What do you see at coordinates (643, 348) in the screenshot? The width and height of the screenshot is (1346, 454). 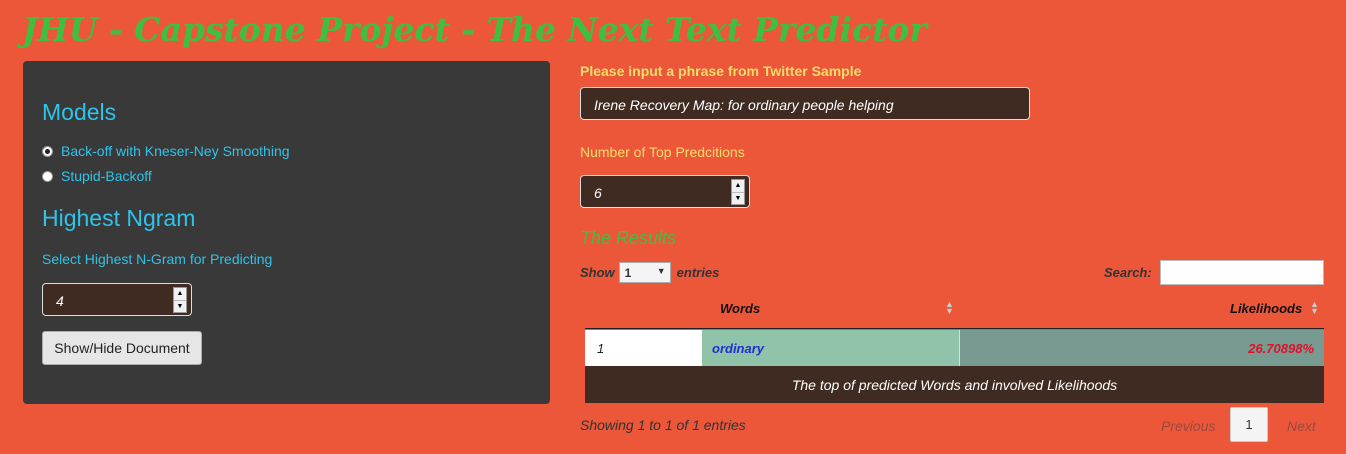 I see `row-index: 1` at bounding box center [643, 348].